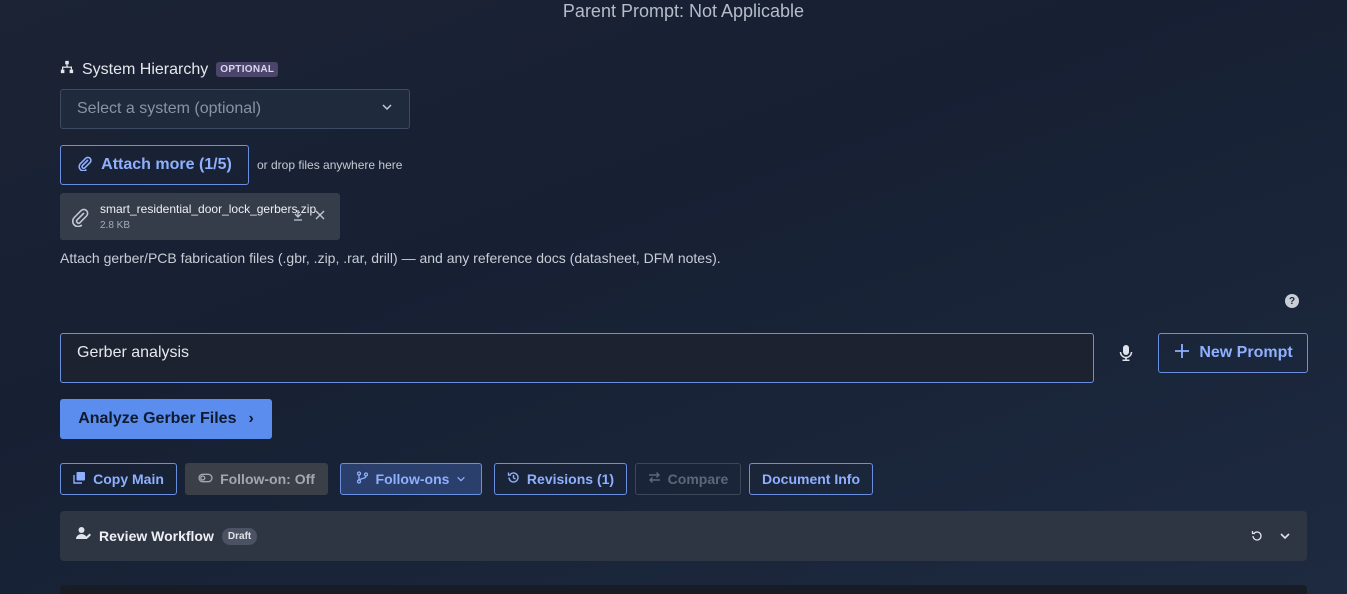 This screenshot has height=594, width=1347. Describe the element at coordinates (169, 108) in the screenshot. I see `system-select-placeholder: Select a system (optional)` at that location.